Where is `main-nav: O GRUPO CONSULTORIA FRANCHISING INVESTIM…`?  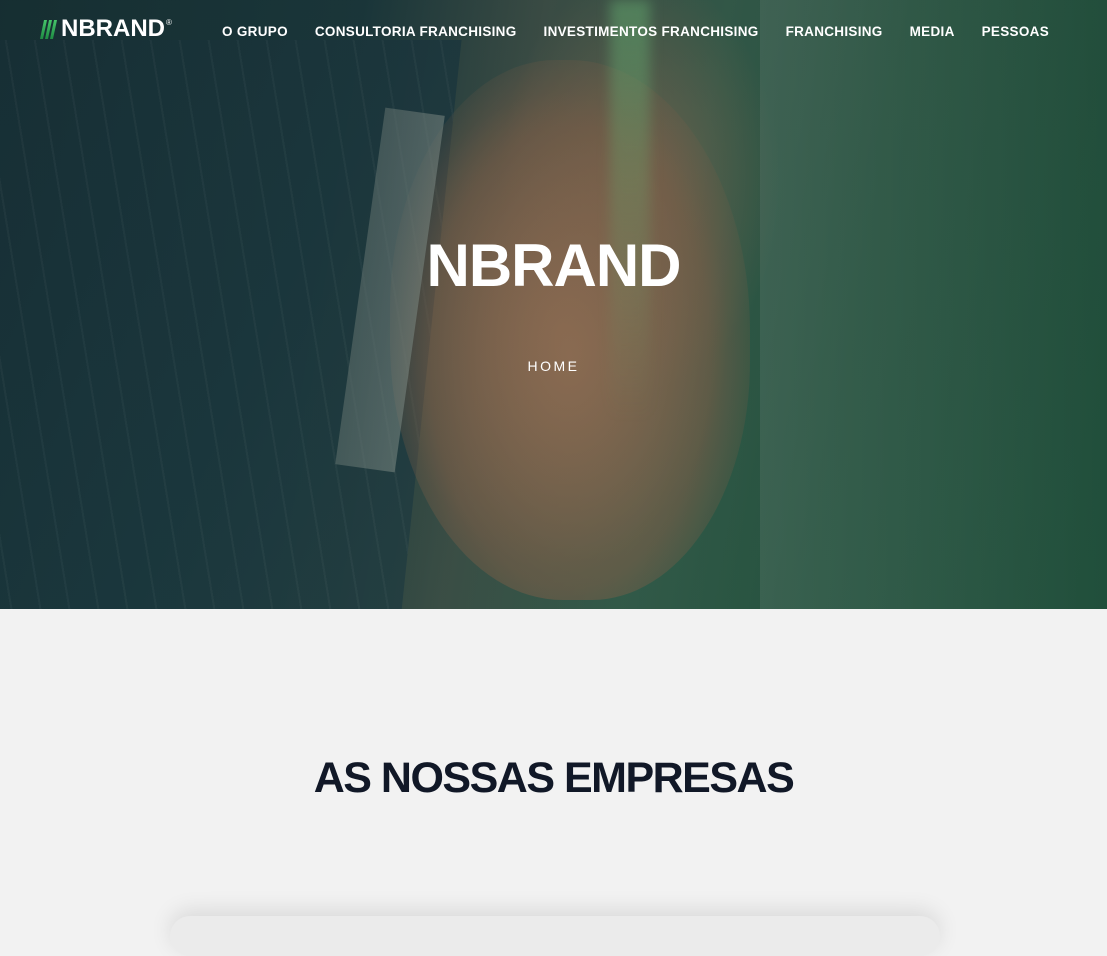
main-nav: O GRUPO CONSULTORIA FRANCHISING INVESTIM… is located at coordinates (635, 32).